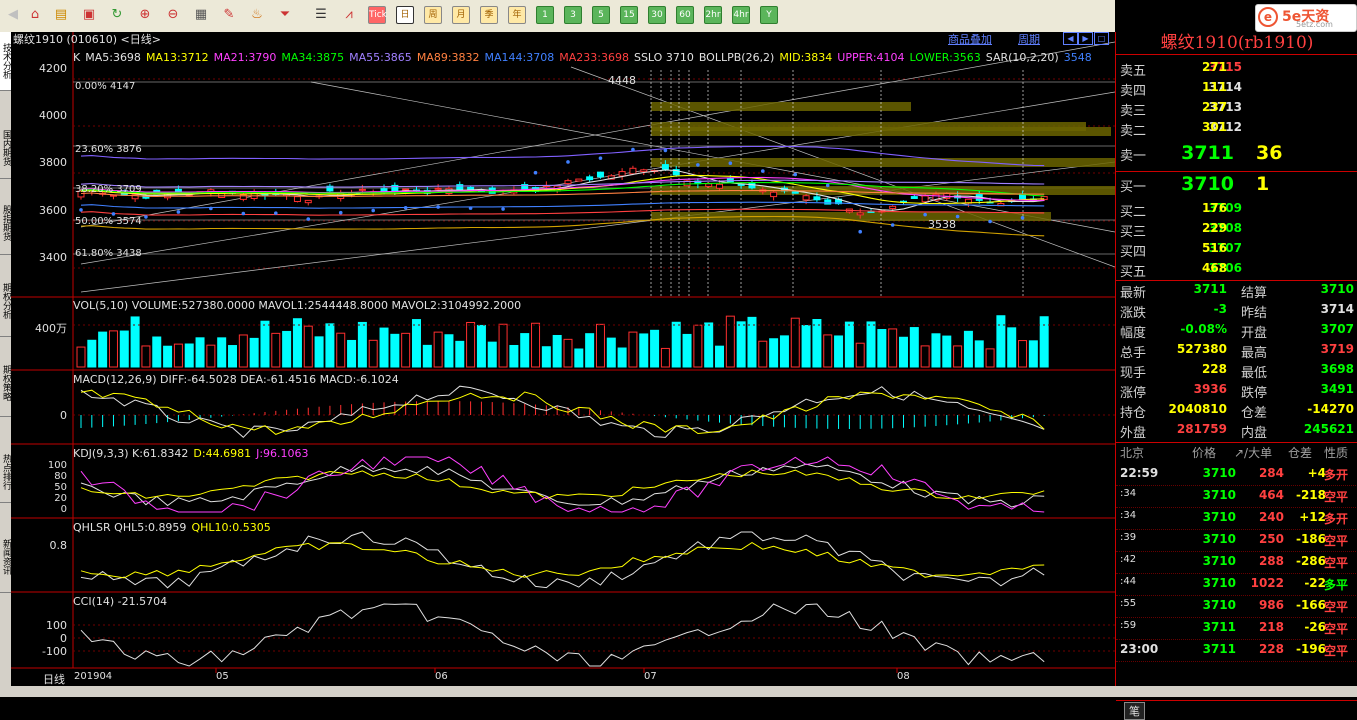 This screenshot has width=1357, height=720. What do you see at coordinates (1236, 628) in the screenshot?
I see `tick-row: :59 3711 218 -26 空平` at bounding box center [1236, 628].